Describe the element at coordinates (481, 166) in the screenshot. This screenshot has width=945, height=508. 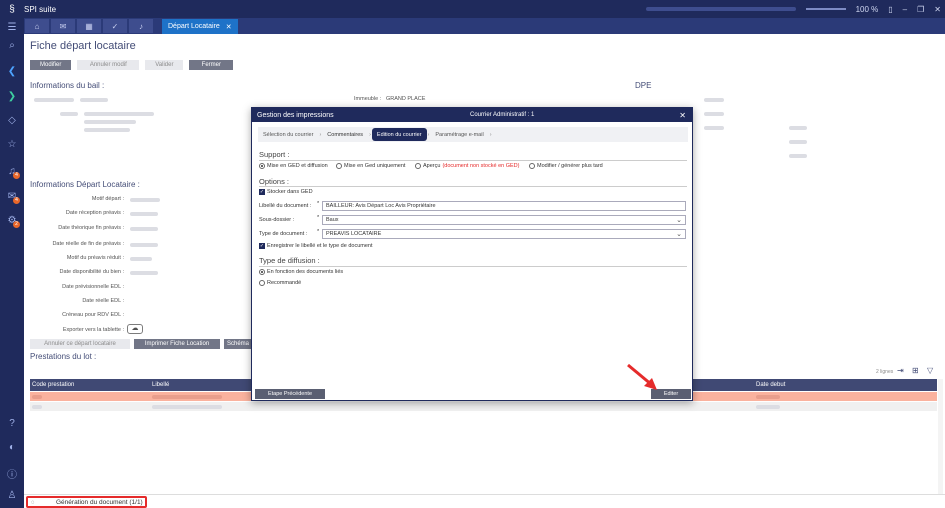
I see `apercu-note: (document non stocké en GED)` at that location.